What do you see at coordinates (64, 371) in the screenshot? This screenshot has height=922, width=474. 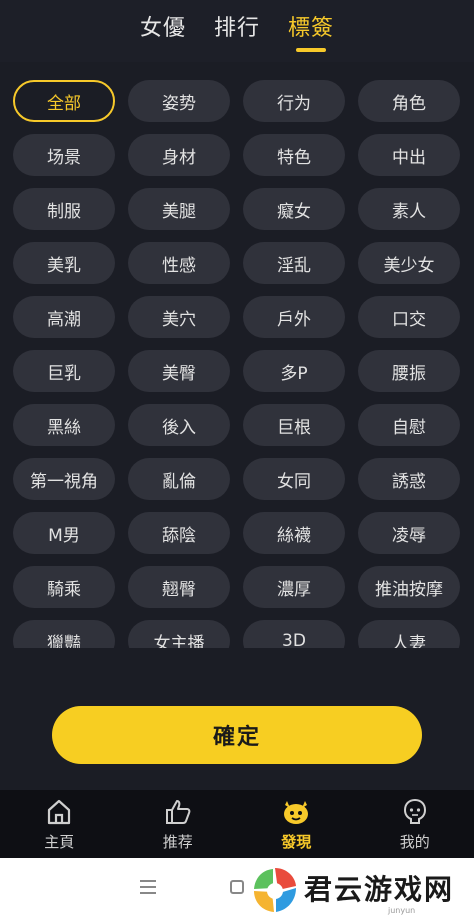 I see `tag-chip: 巨乳` at bounding box center [64, 371].